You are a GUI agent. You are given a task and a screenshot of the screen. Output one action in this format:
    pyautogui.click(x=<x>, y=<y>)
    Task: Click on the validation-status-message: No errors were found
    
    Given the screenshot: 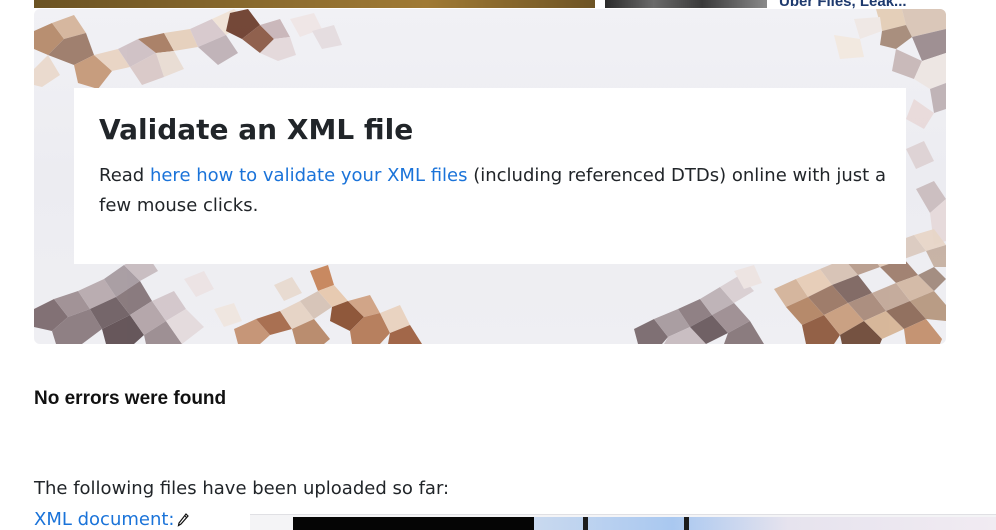 What is the action you would take?
    pyautogui.click(x=130, y=398)
    